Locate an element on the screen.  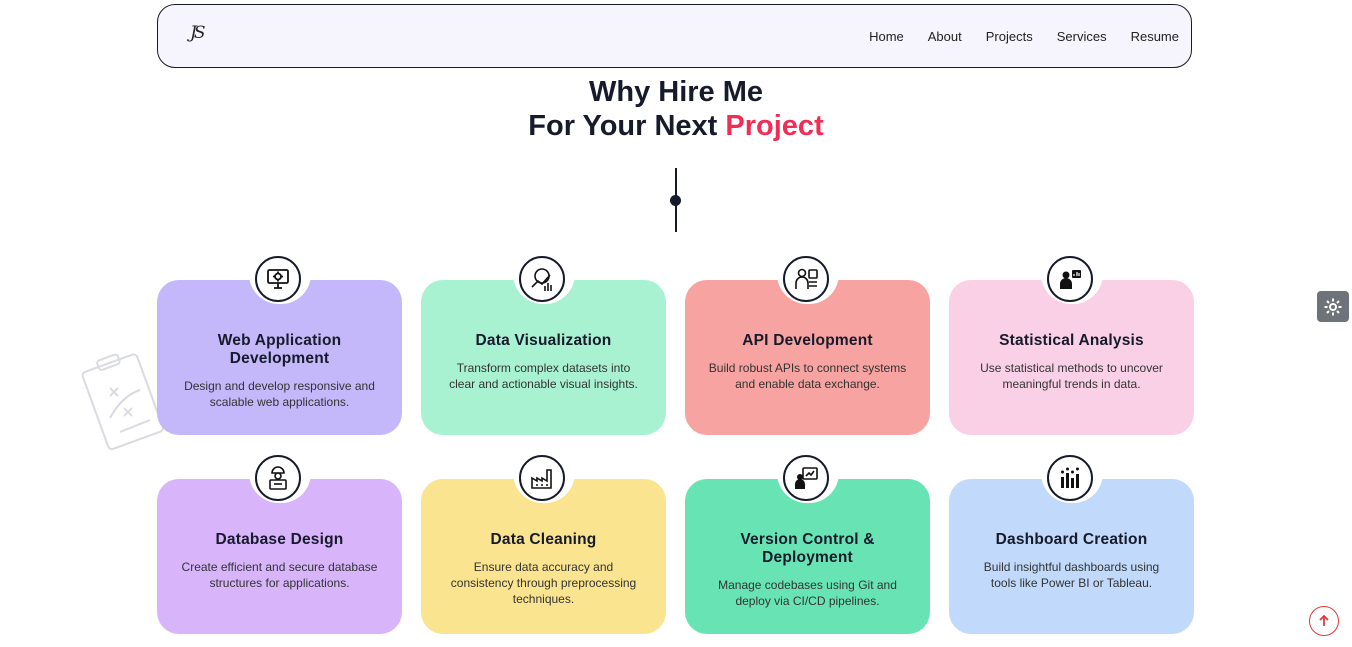
section-heading-line2: For Your Next Project is located at coordinates (676, 126).